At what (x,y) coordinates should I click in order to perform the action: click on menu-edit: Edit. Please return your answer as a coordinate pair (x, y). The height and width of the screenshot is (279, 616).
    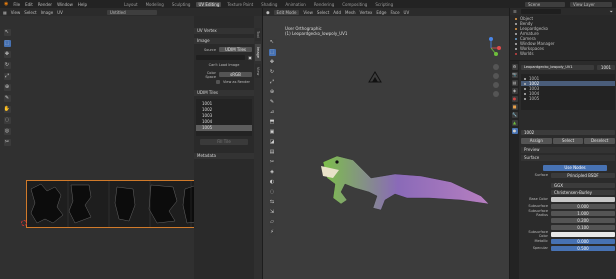
    Looking at the image, I should click on (29, 4).